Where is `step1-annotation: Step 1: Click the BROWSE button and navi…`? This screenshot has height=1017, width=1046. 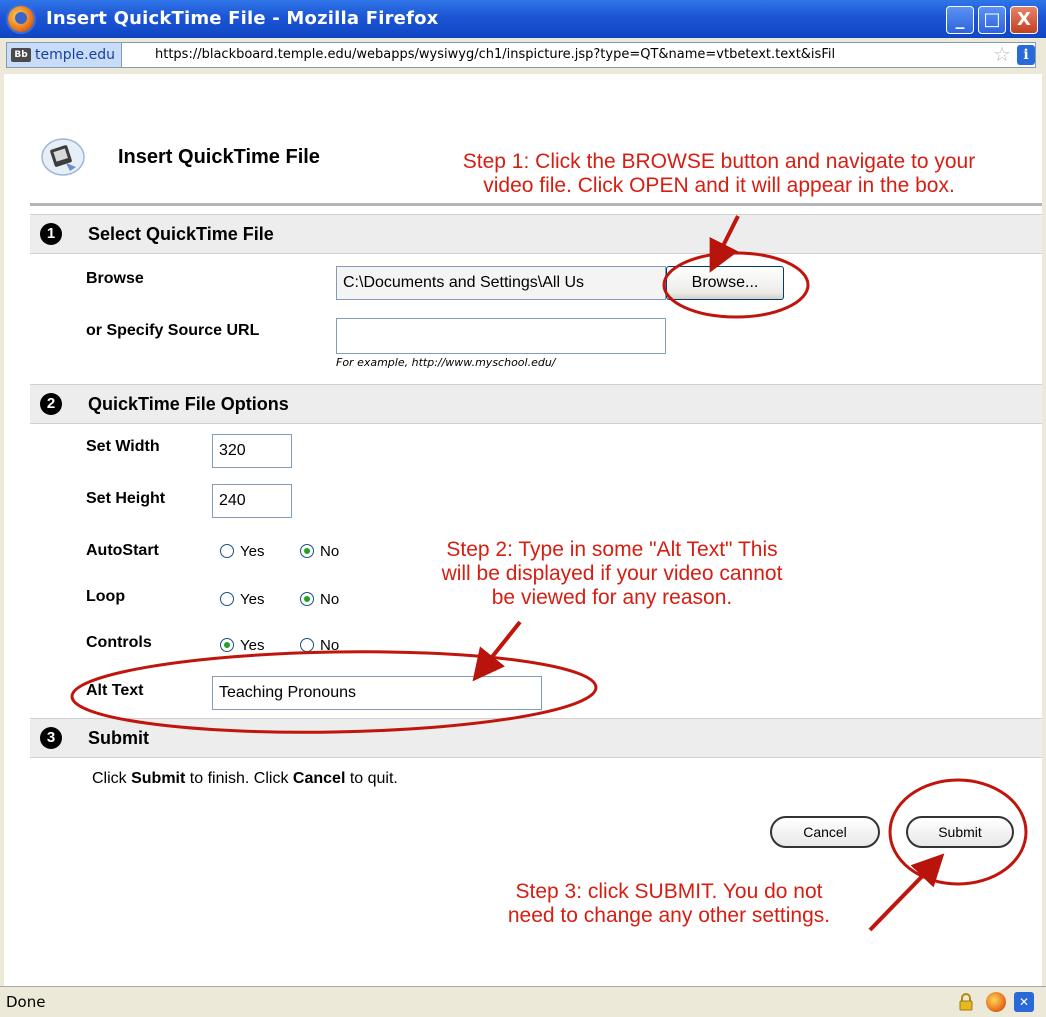 step1-annotation: Step 1: Click the BROWSE button and navi… is located at coordinates (719, 173).